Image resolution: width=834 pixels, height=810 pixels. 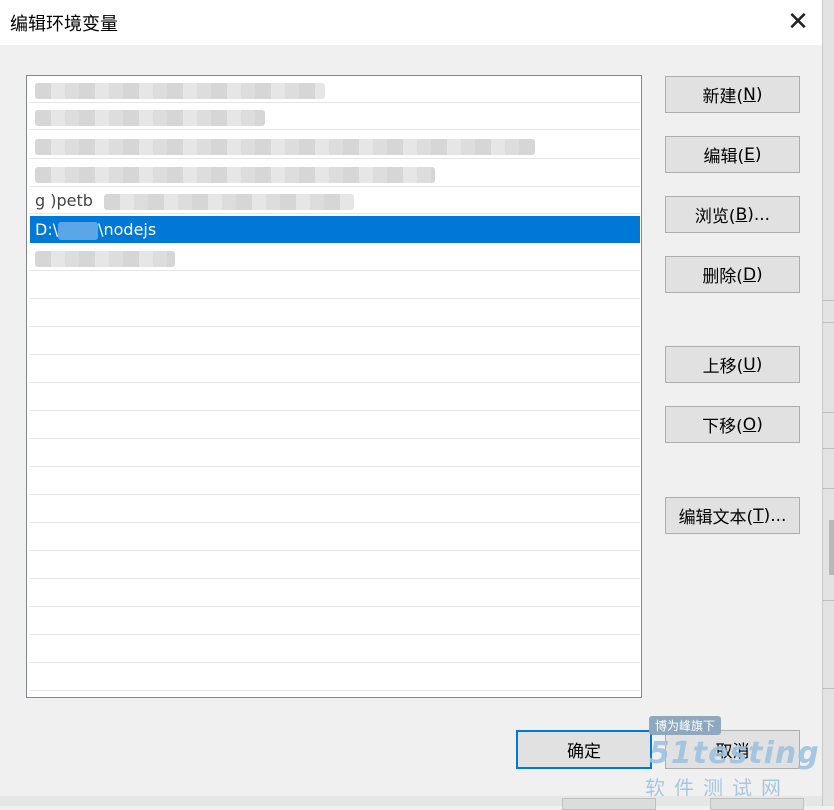 What do you see at coordinates (127, 229) in the screenshot?
I see `selected-path-suffix: \nodejs` at bounding box center [127, 229].